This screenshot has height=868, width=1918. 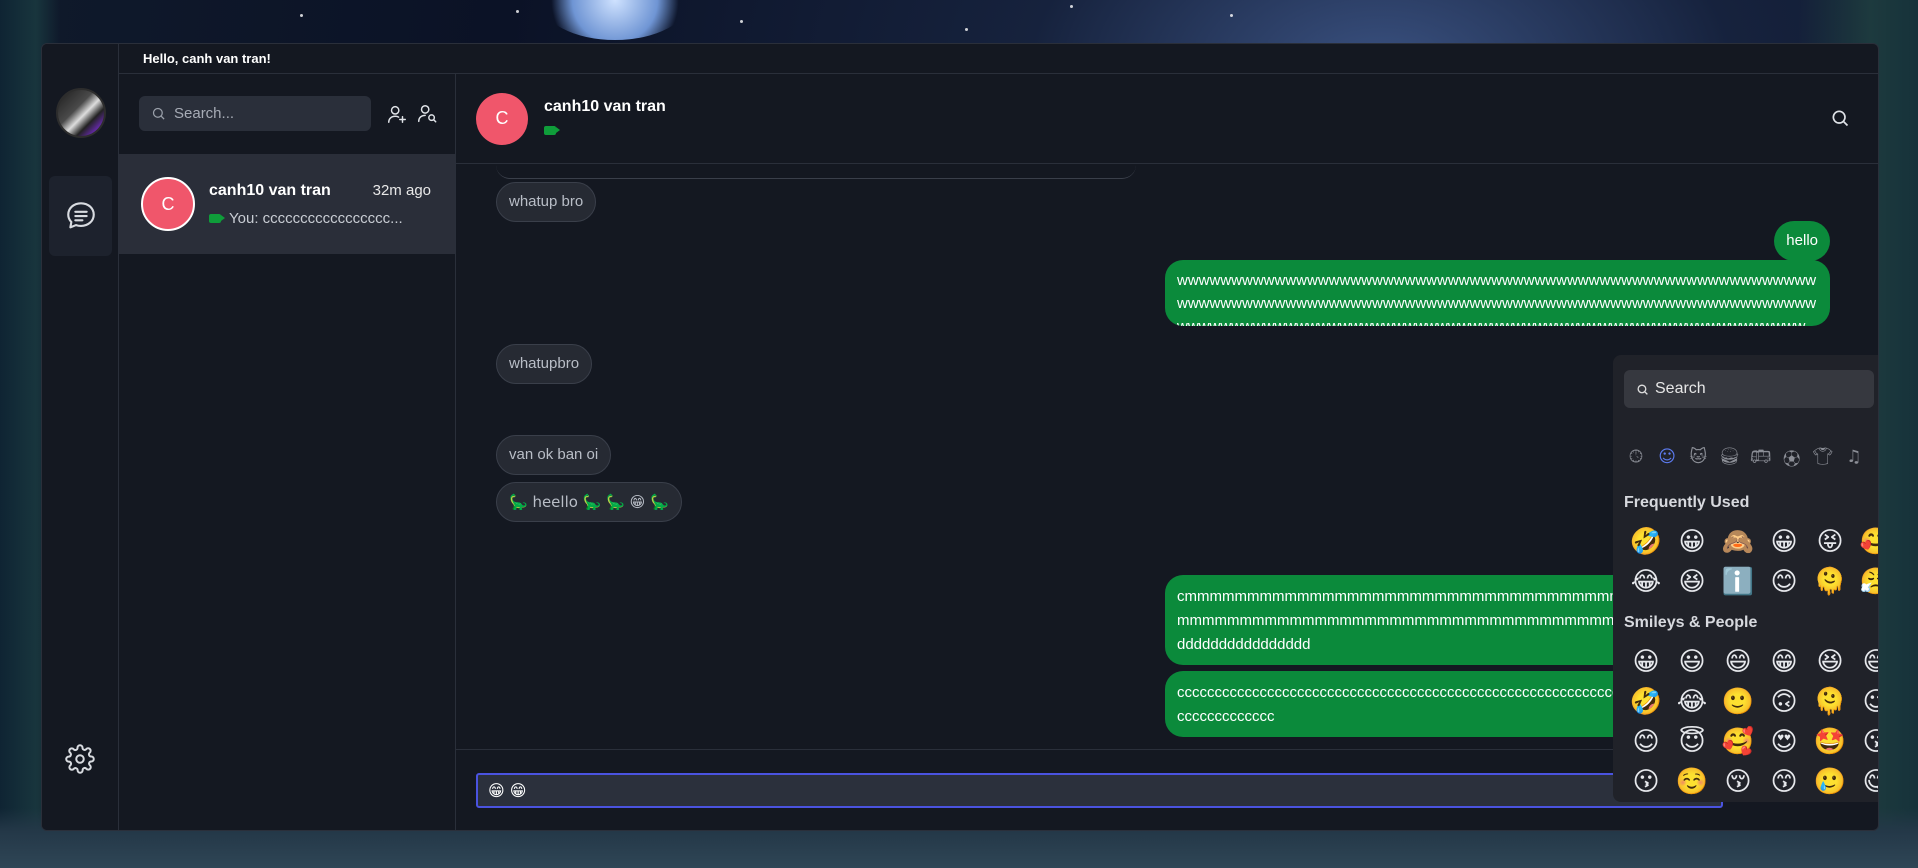 I want to click on user-search-icon, so click(x=427, y=114).